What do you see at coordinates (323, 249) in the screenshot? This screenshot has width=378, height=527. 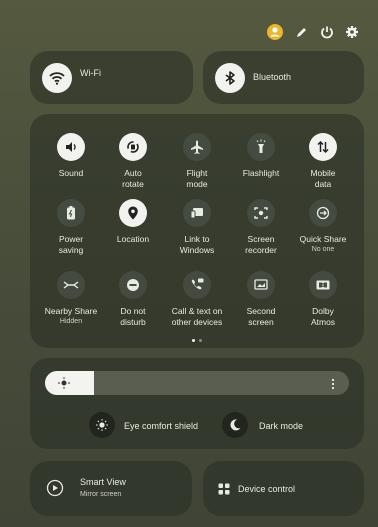 I see `tile-sublabel: No one` at bounding box center [323, 249].